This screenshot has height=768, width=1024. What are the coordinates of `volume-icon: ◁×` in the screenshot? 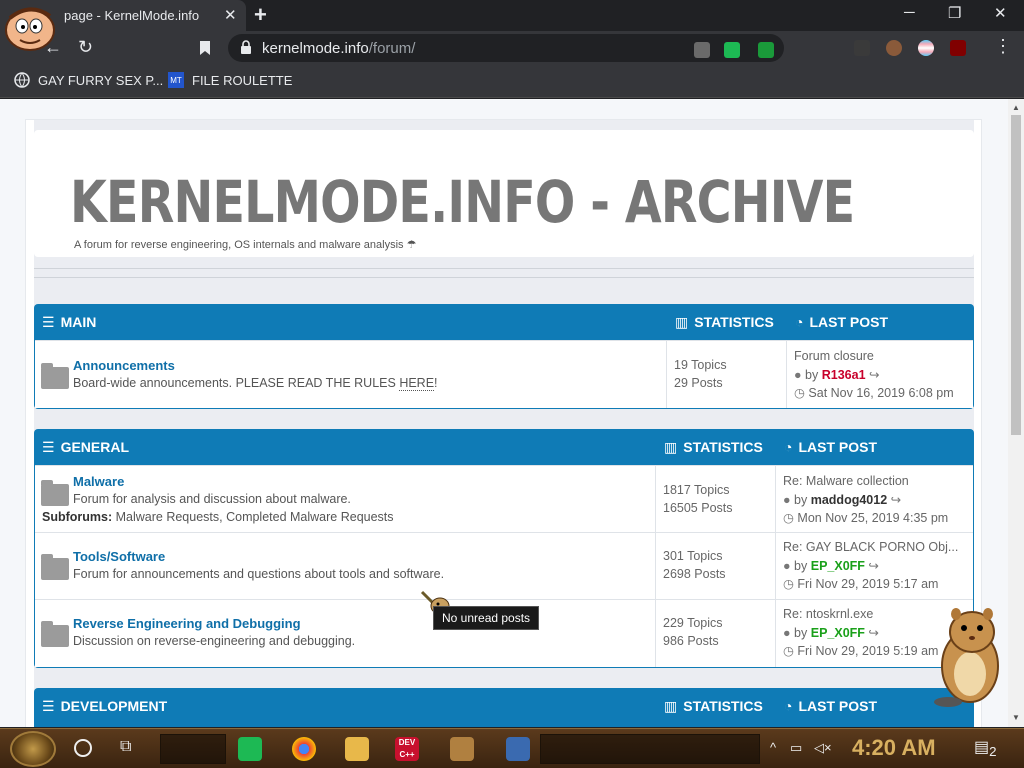 It's located at (823, 748).